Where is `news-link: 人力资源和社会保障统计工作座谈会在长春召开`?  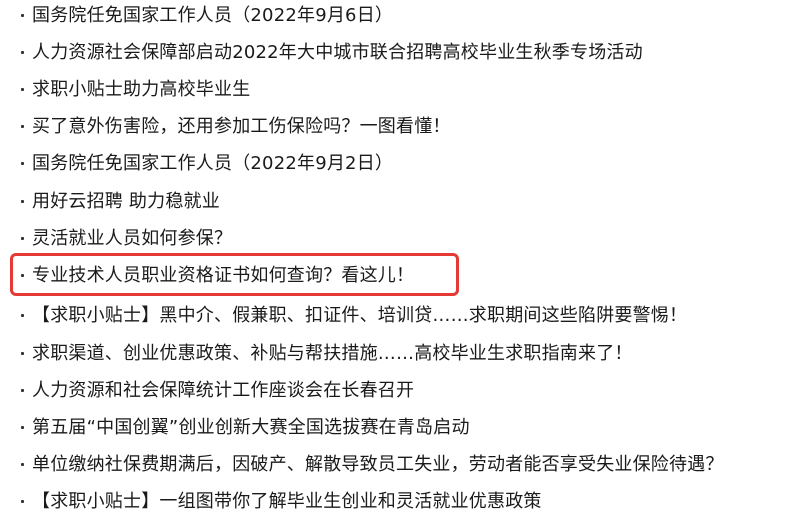 news-link: 人力资源和社会保障统计工作座谈会在长春召开 is located at coordinates (223, 390).